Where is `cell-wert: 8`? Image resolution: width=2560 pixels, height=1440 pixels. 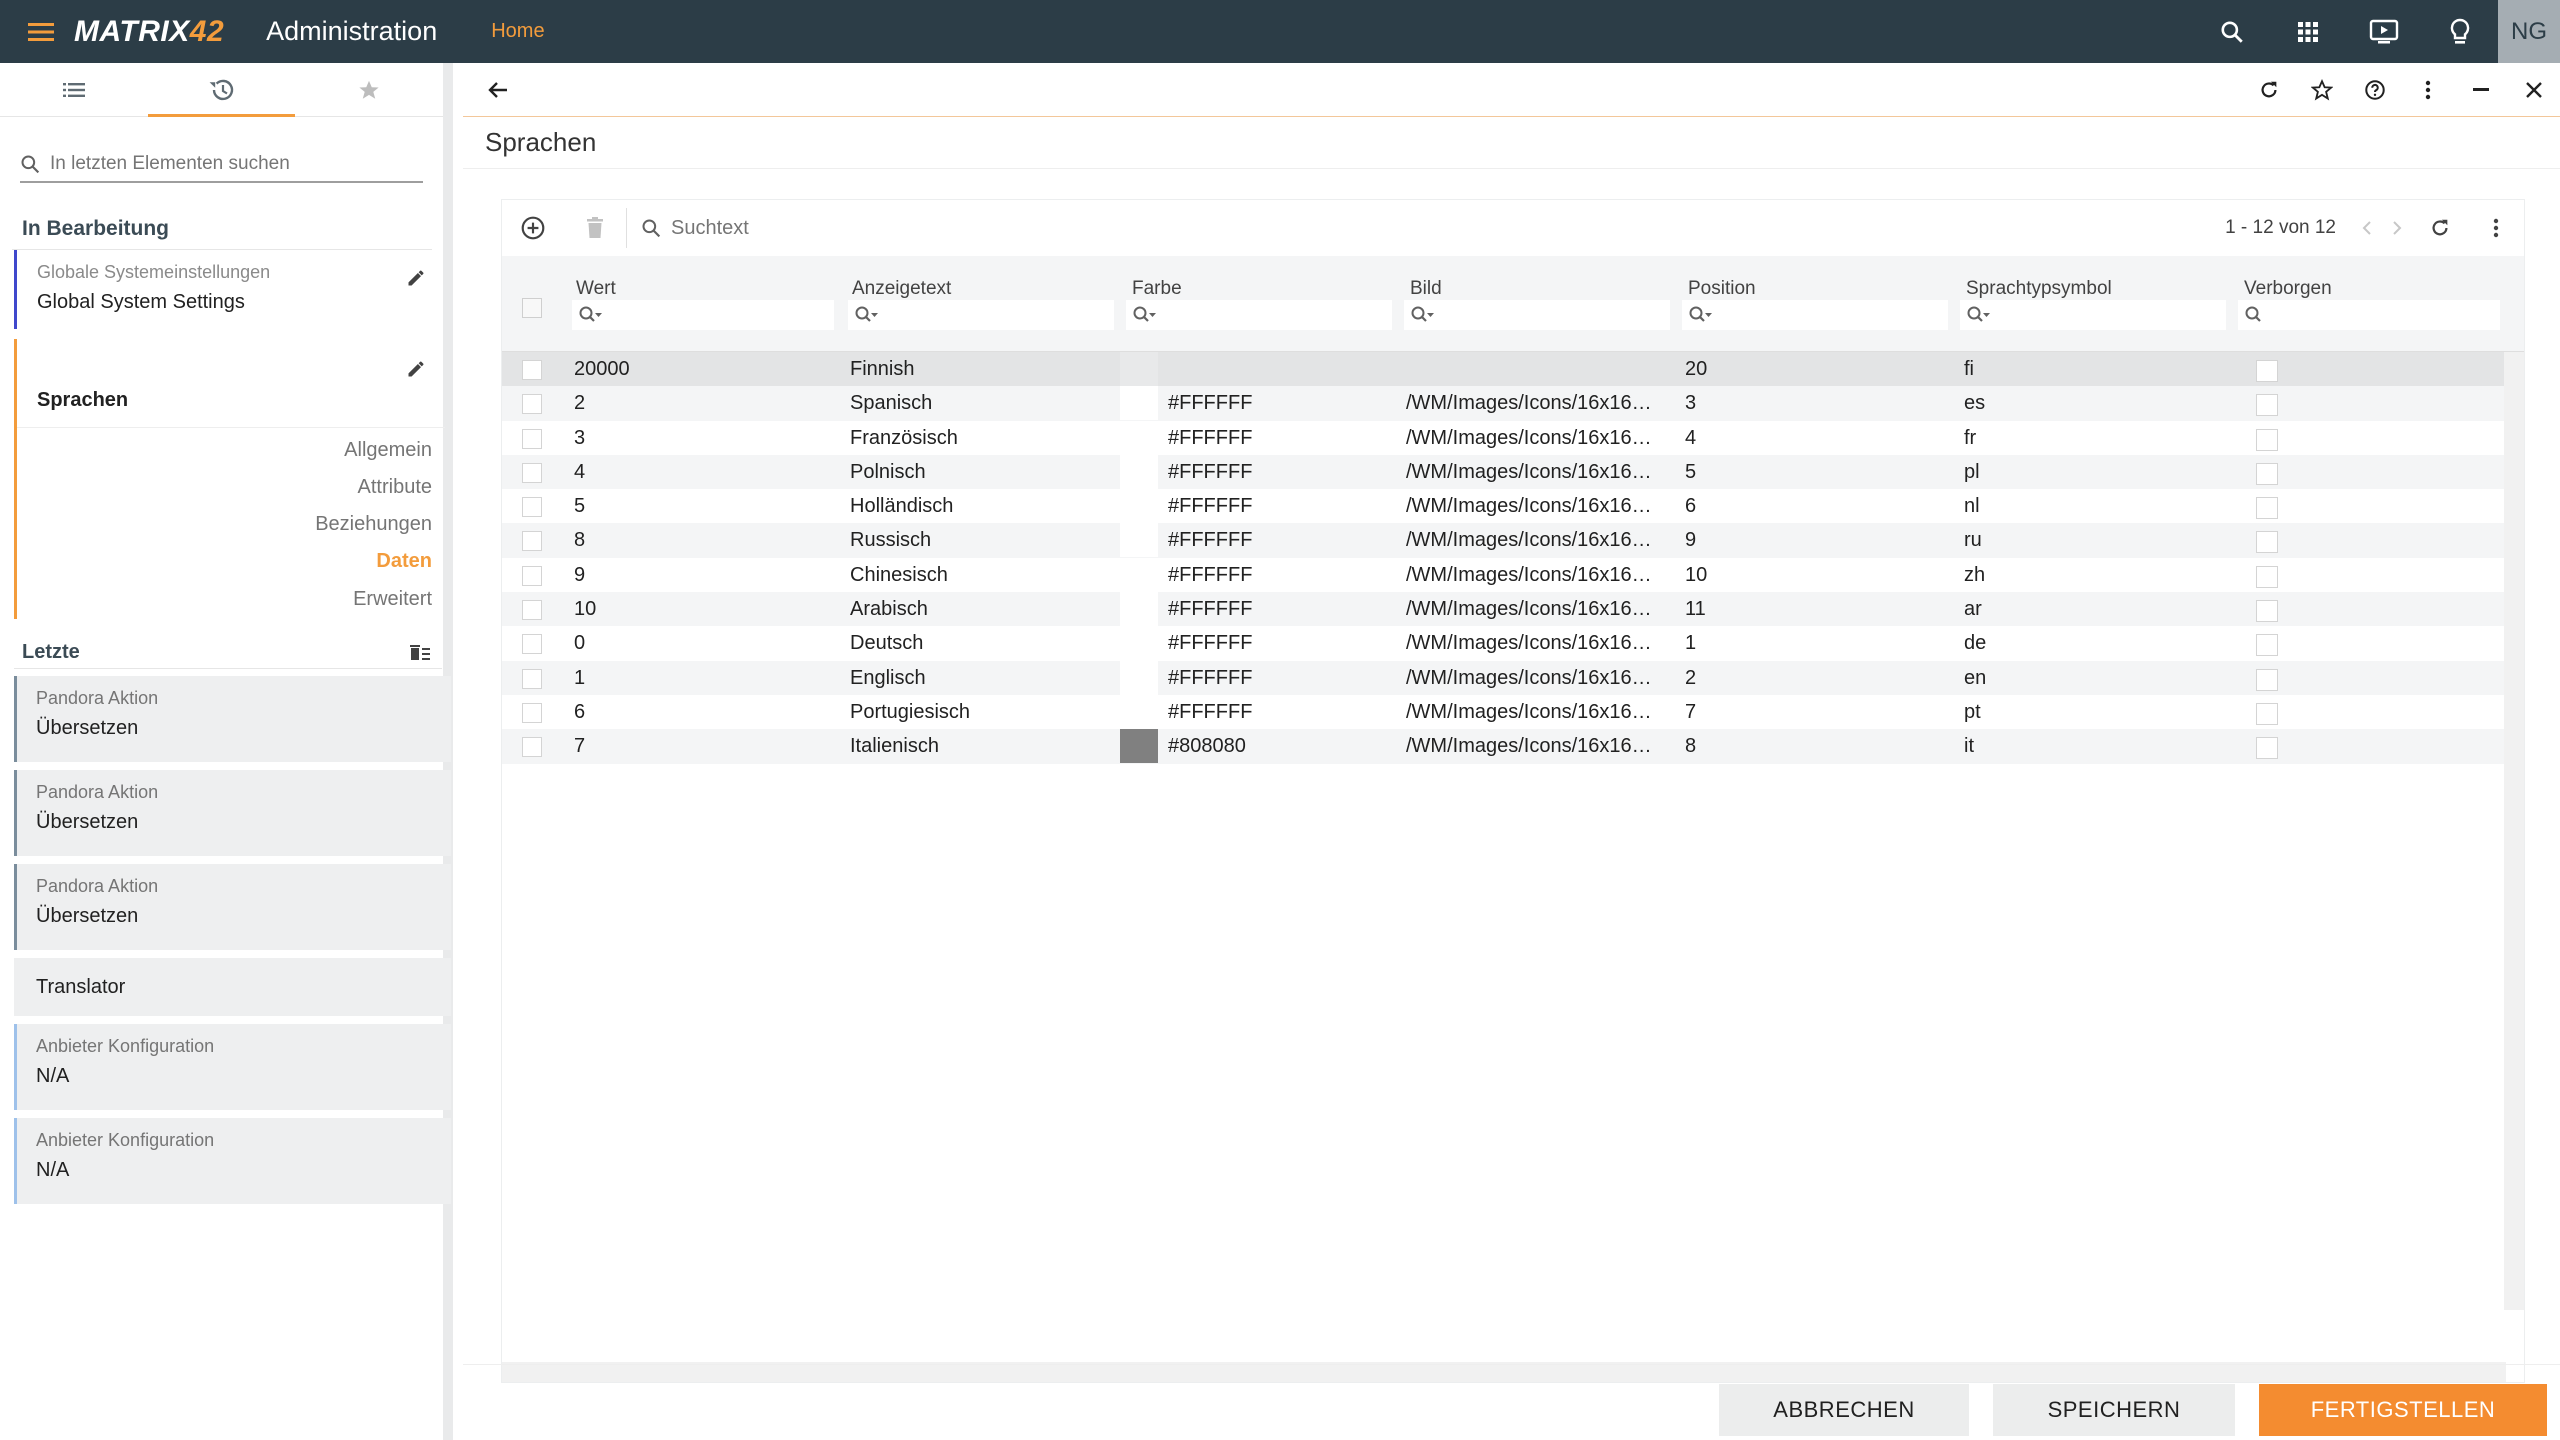
cell-wert: 8 is located at coordinates (694, 540).